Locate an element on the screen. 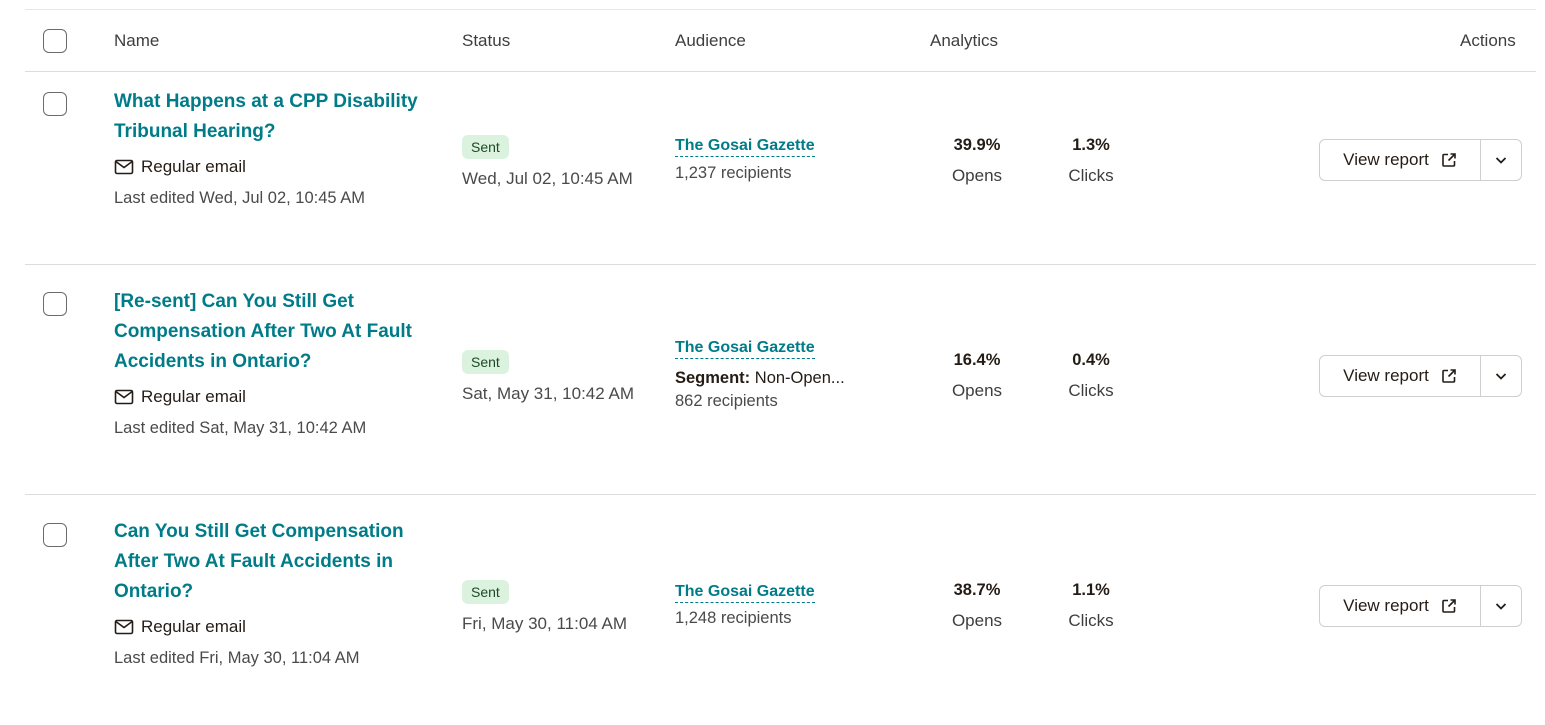 Image resolution: width=1545 pixels, height=725 pixels. last-edited: Last edited Fri, May 30, 11:04 AM is located at coordinates (237, 658).